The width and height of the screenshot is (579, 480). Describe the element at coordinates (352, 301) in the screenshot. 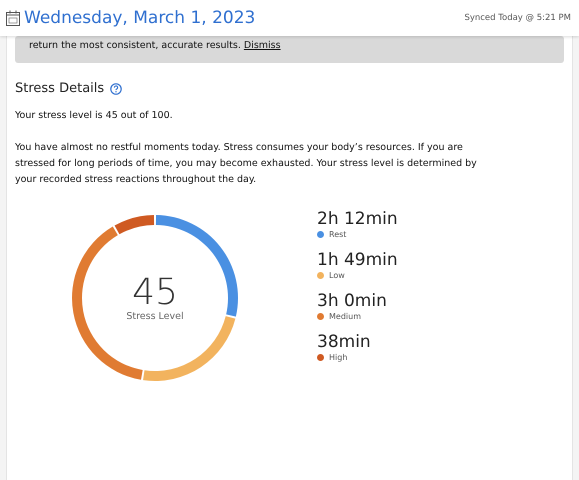

I see `duration-value: 3h 0min` at that location.